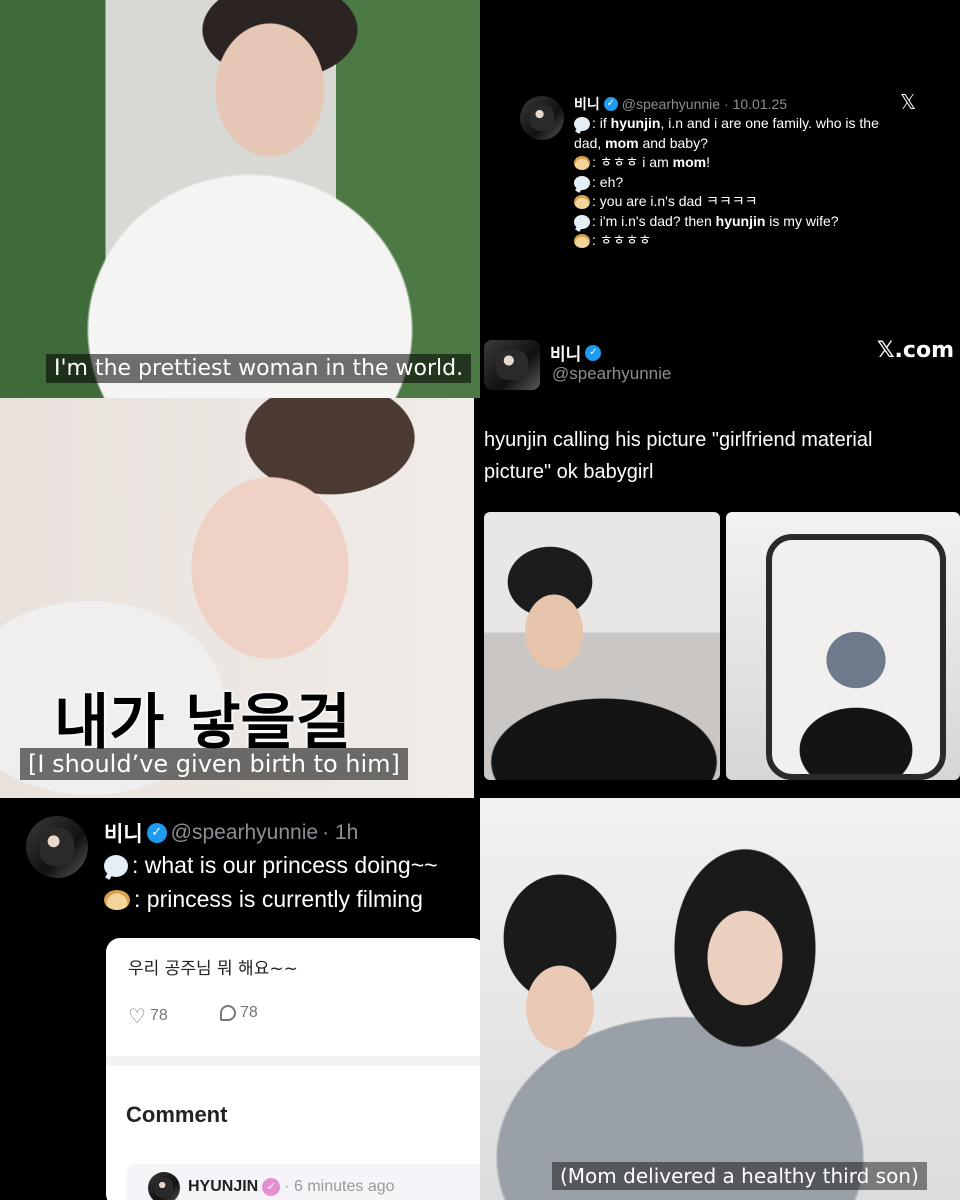 This screenshot has width=960, height=1200. What do you see at coordinates (158, 1015) in the screenshot?
I see `like-count: 78` at bounding box center [158, 1015].